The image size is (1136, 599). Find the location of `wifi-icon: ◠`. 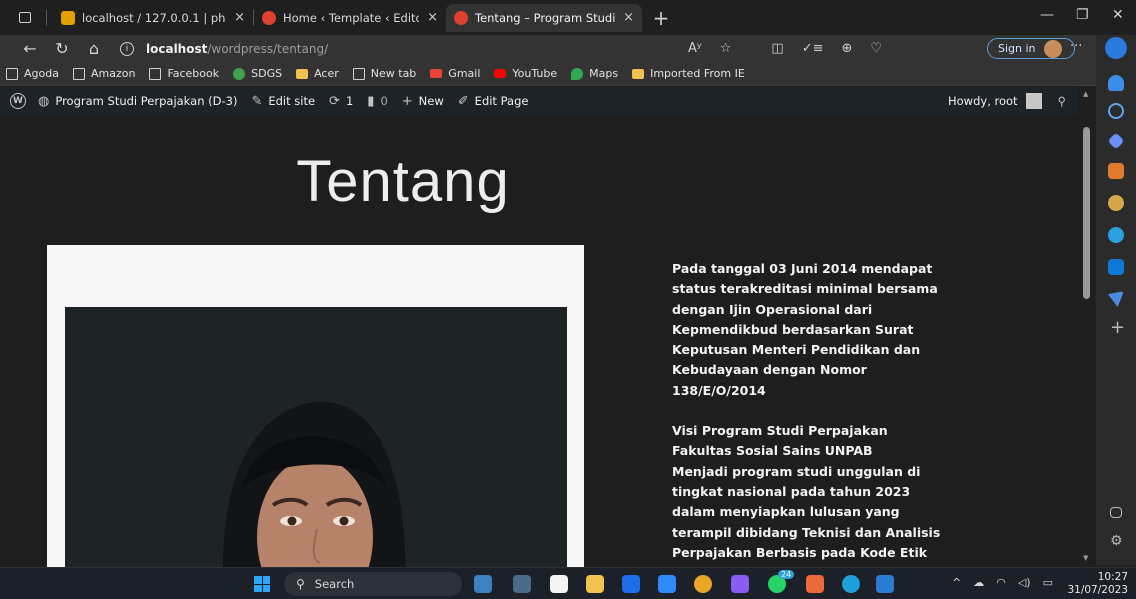

wifi-icon: ◠ is located at coordinates (1001, 582).